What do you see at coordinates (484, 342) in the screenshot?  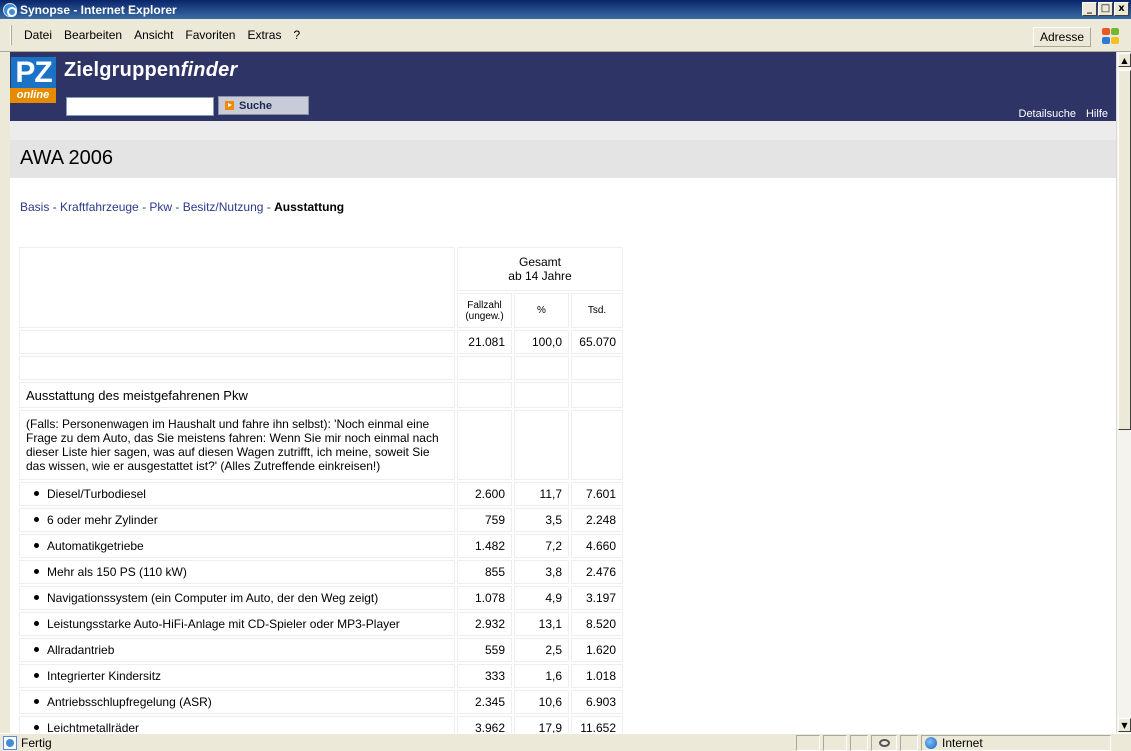 I see `total-fallzahl: 21.081` at bounding box center [484, 342].